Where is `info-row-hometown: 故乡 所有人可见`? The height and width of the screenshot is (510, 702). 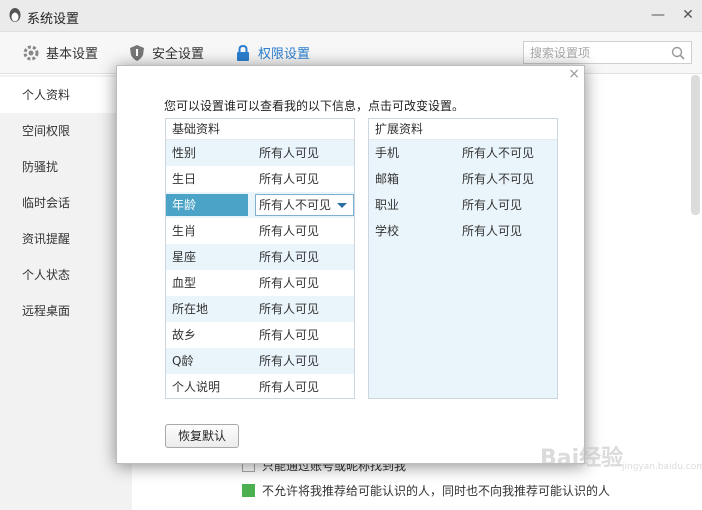 info-row-hometown: 故乡 所有人可见 is located at coordinates (260, 335).